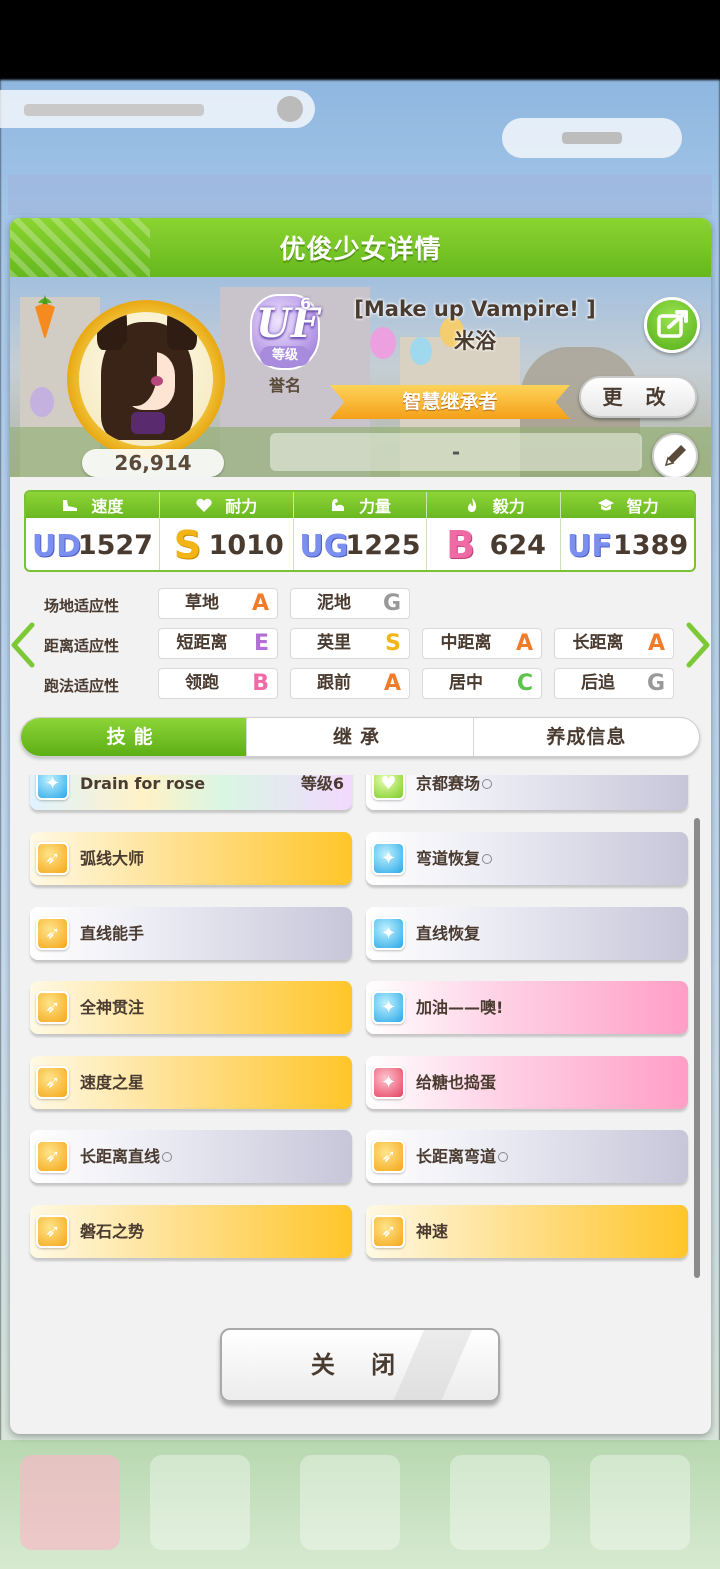  I want to click on stat-speed: 速度 UD 1527, so click(93, 531).